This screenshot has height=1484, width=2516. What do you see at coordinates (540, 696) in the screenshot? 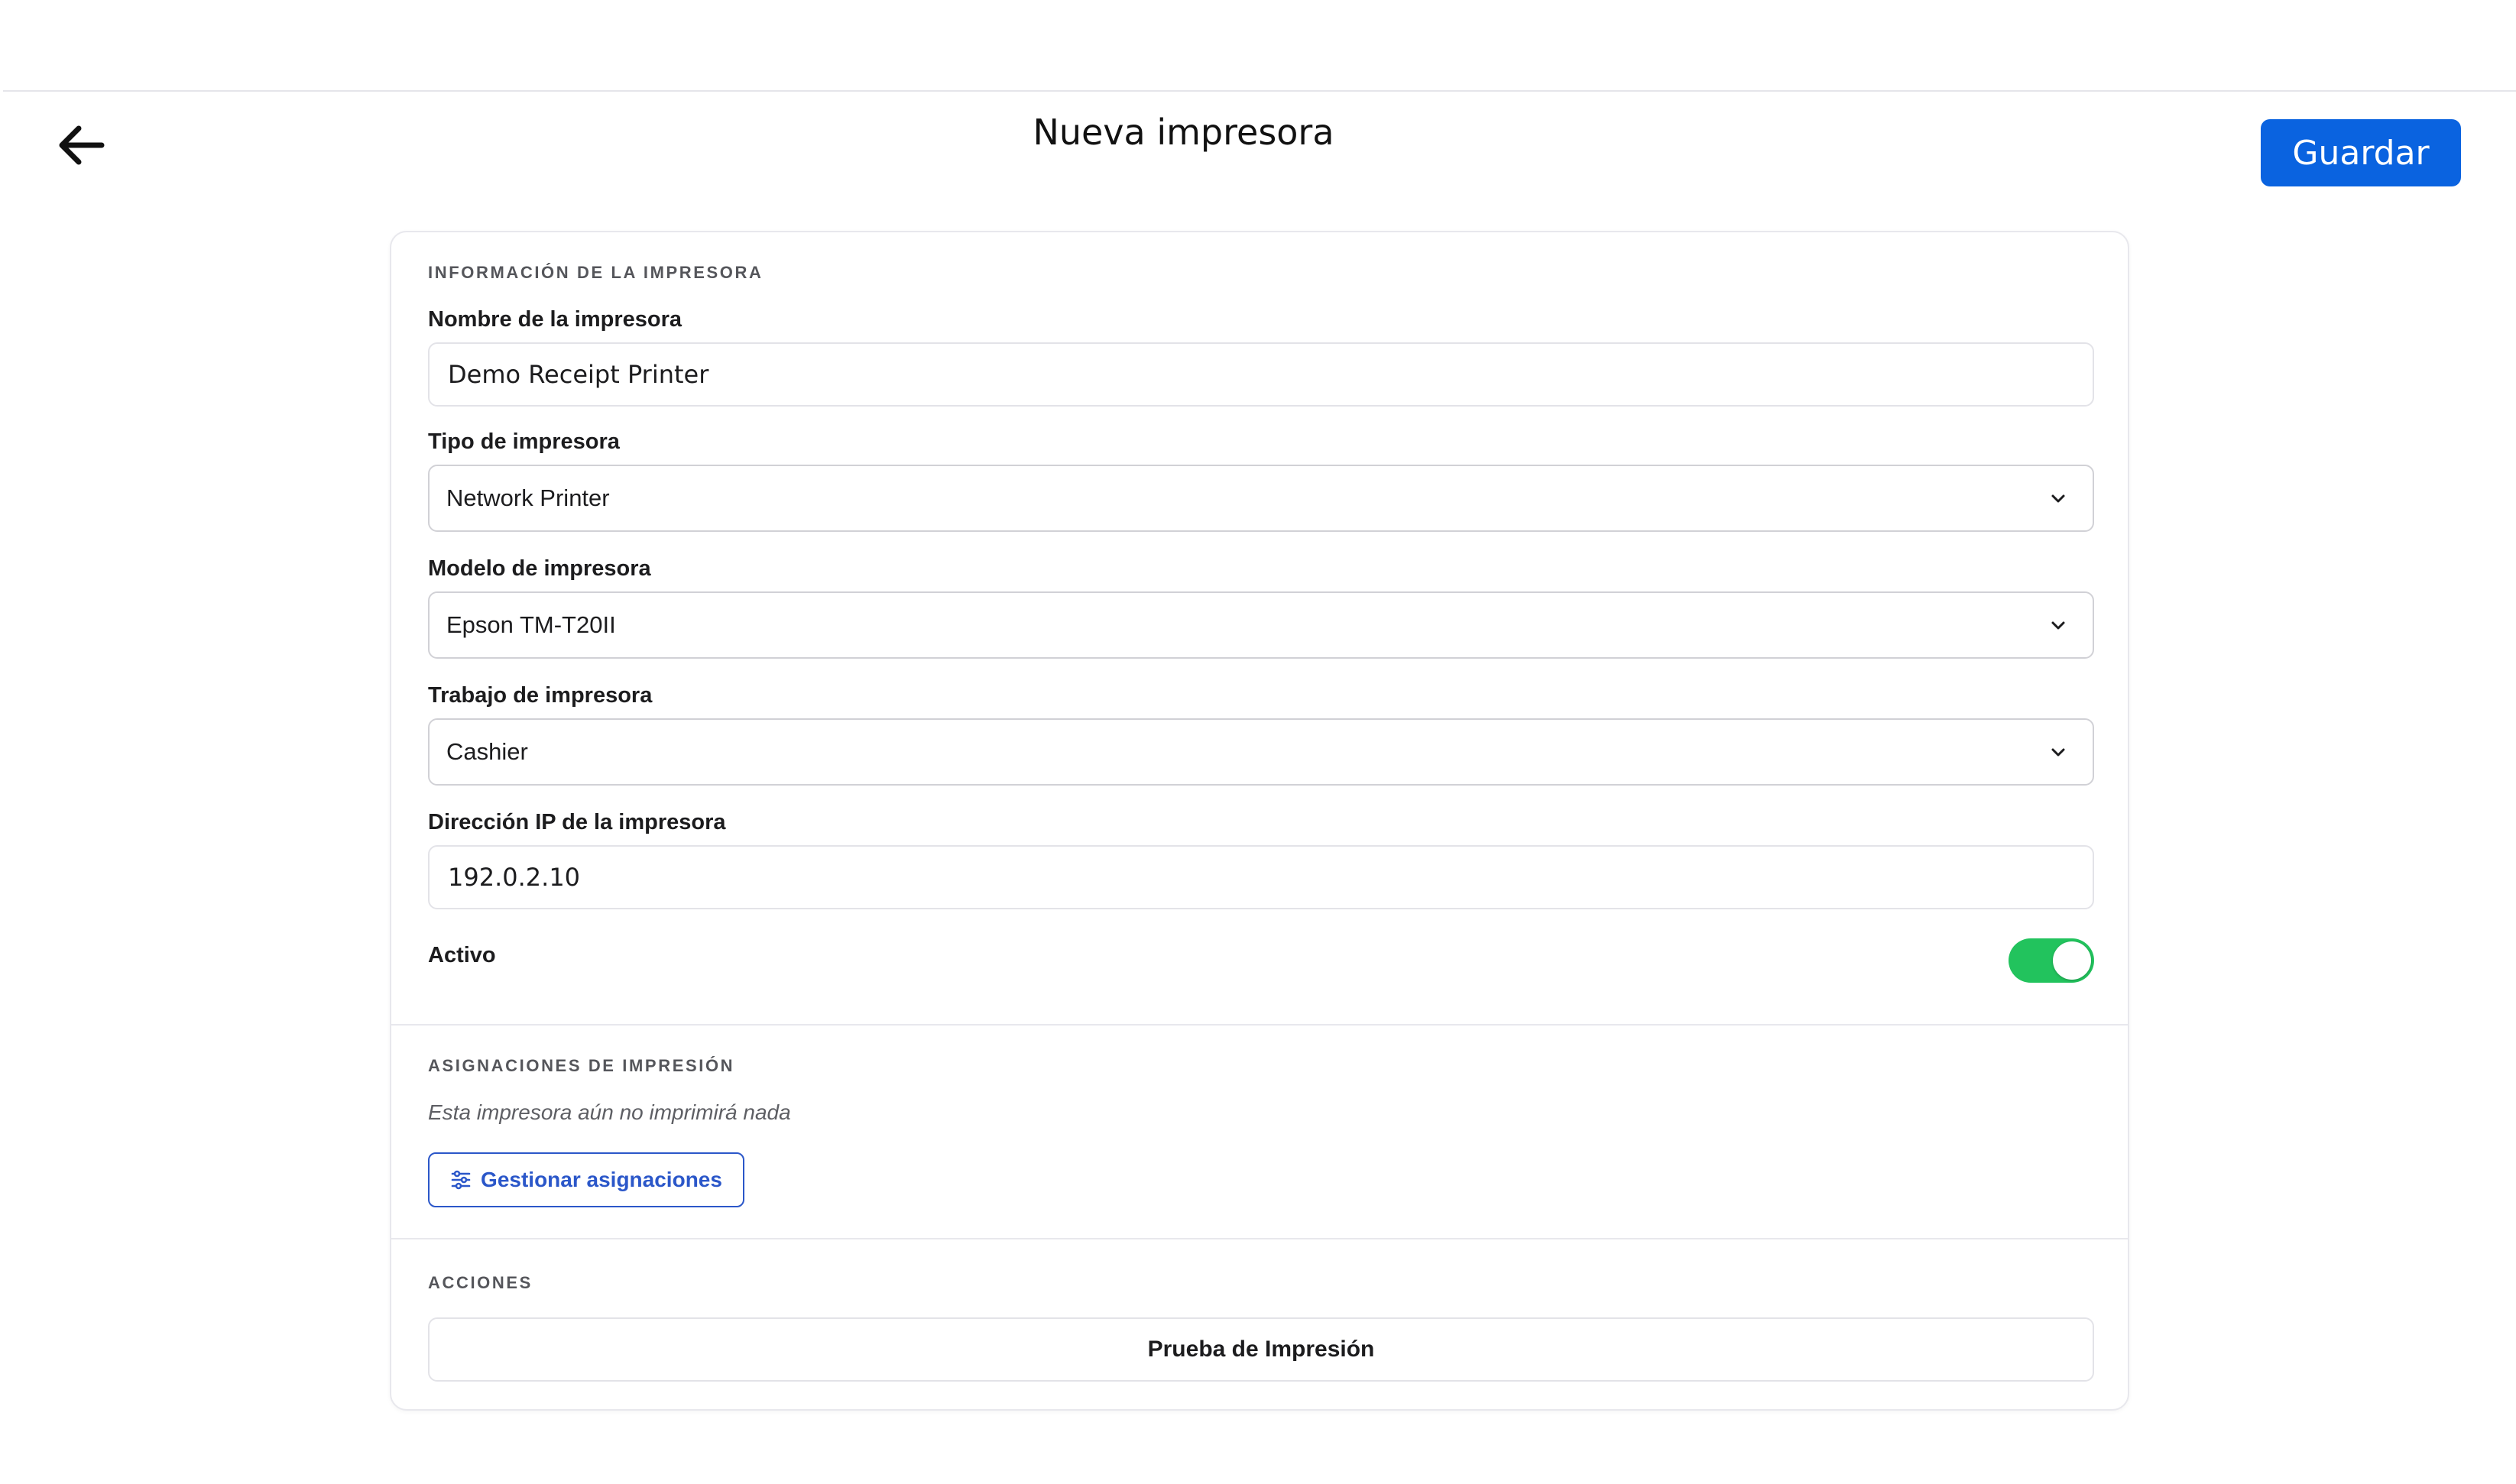
I see `printer-job-label: Trabajo de impresora` at bounding box center [540, 696].